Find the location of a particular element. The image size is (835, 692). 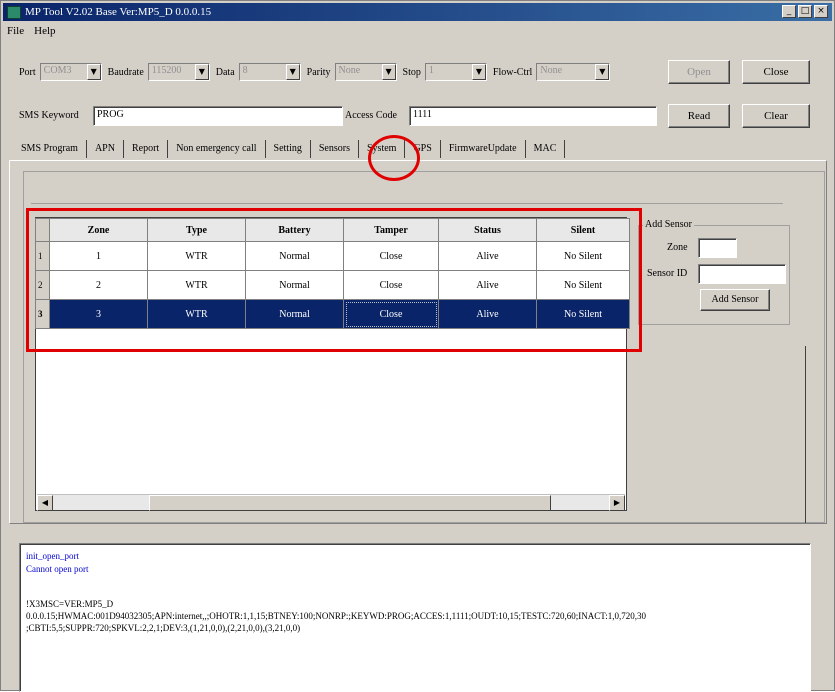

scroll-left-icon: ◀ is located at coordinates (45, 503).